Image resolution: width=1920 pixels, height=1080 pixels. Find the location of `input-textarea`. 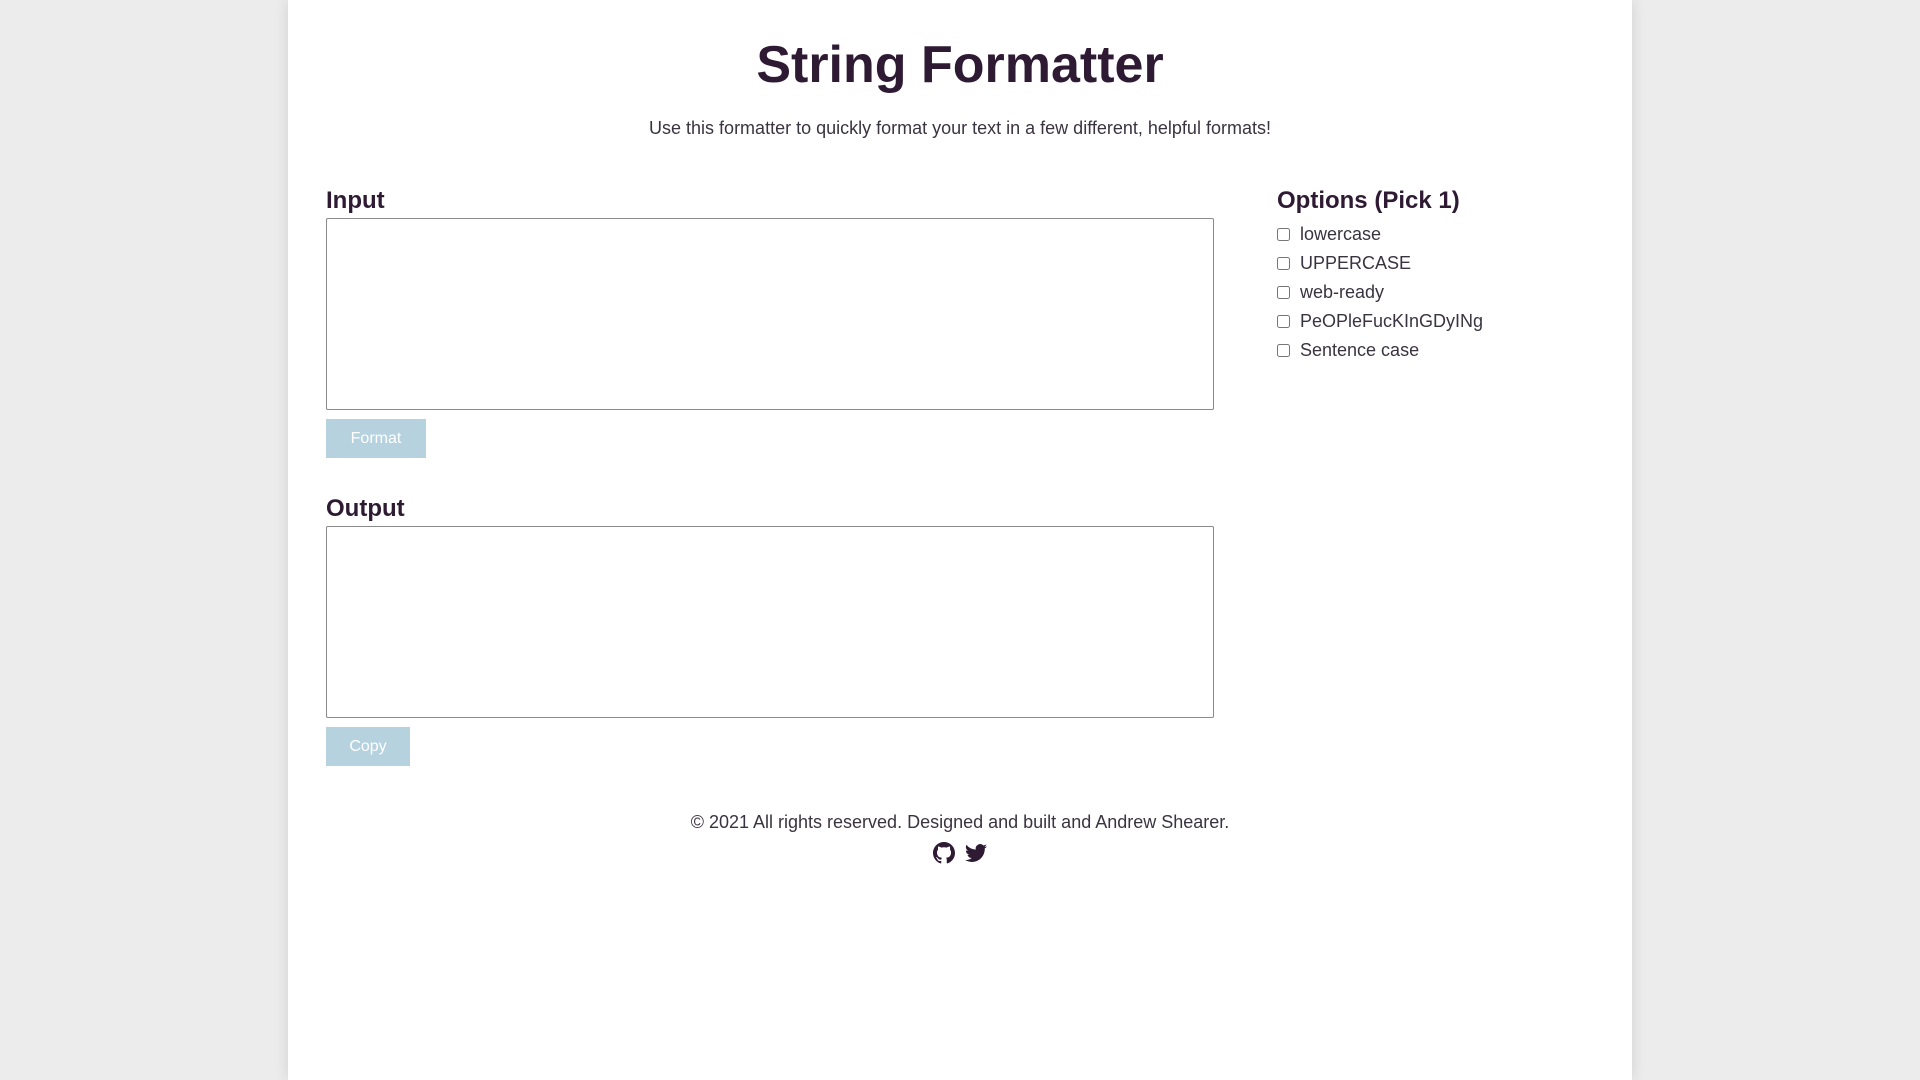

input-textarea is located at coordinates (770, 314).